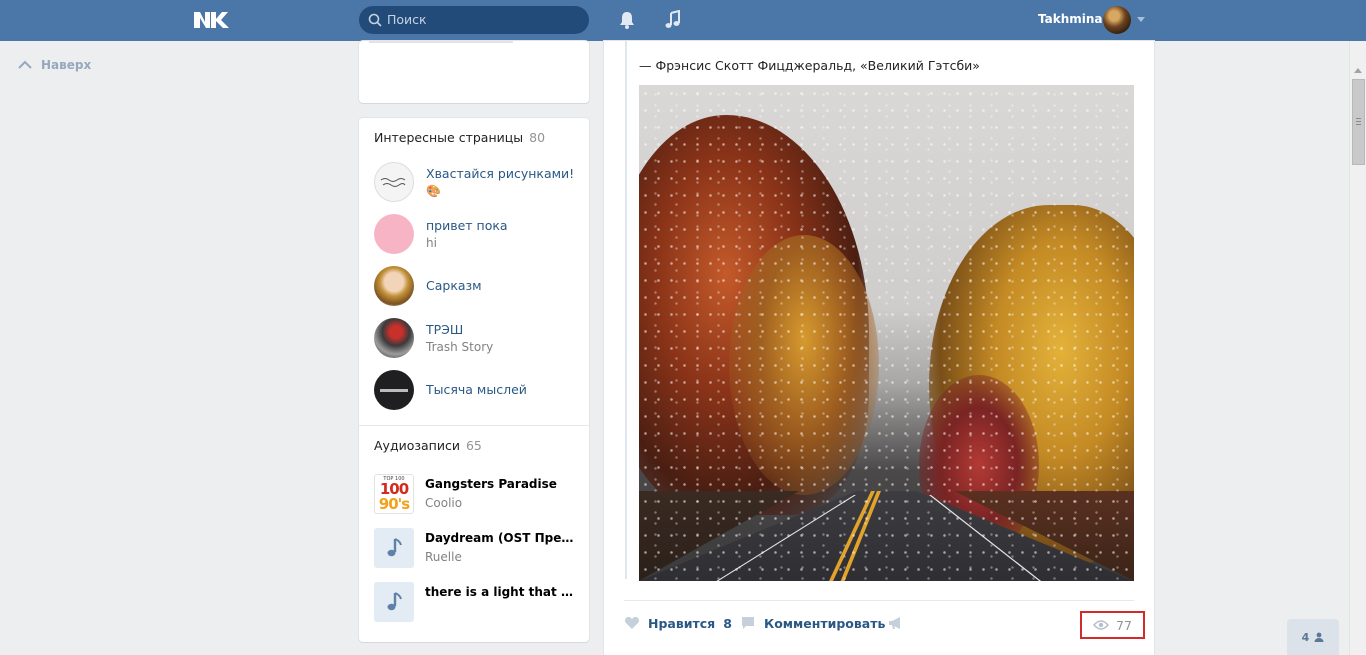 The height and width of the screenshot is (655, 1366). I want to click on interesting-pages-count: 80, so click(537, 137).